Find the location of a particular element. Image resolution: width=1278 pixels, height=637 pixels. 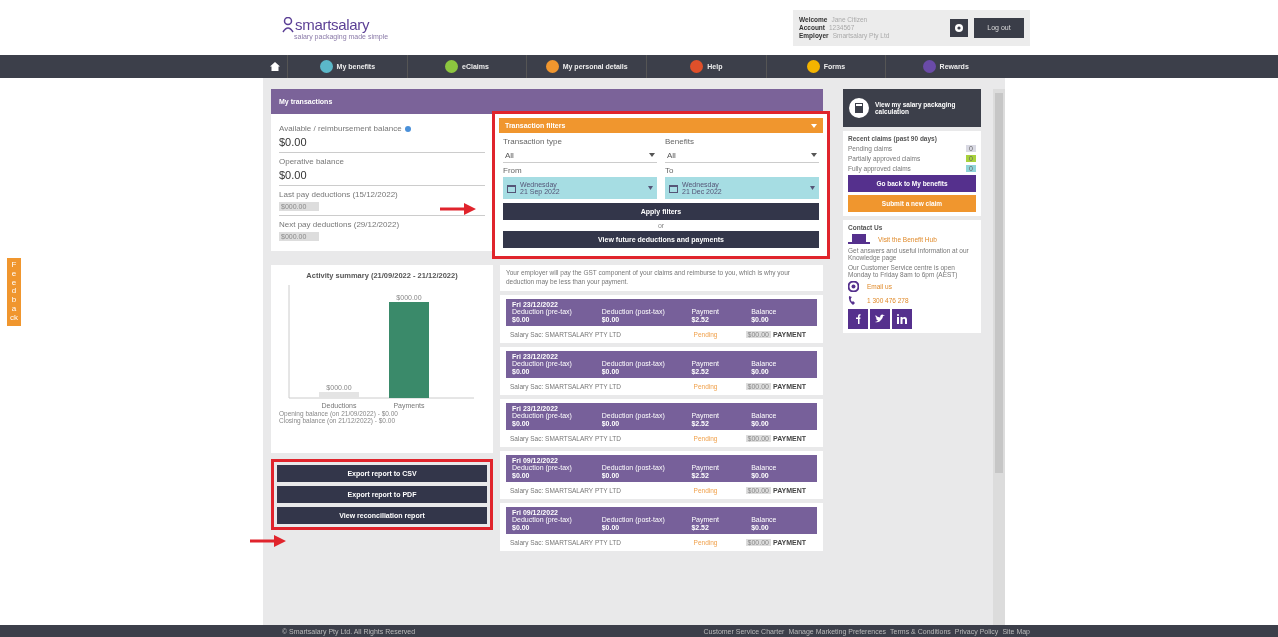

linkedin-icon is located at coordinates (902, 319).